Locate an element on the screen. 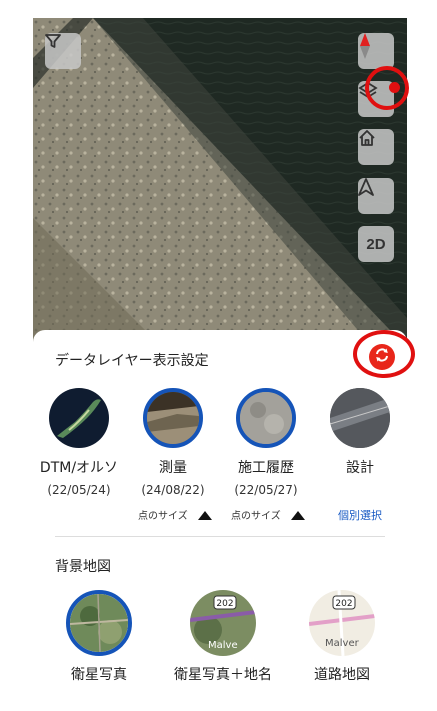  view-mode-label: 2D is located at coordinates (376, 244).